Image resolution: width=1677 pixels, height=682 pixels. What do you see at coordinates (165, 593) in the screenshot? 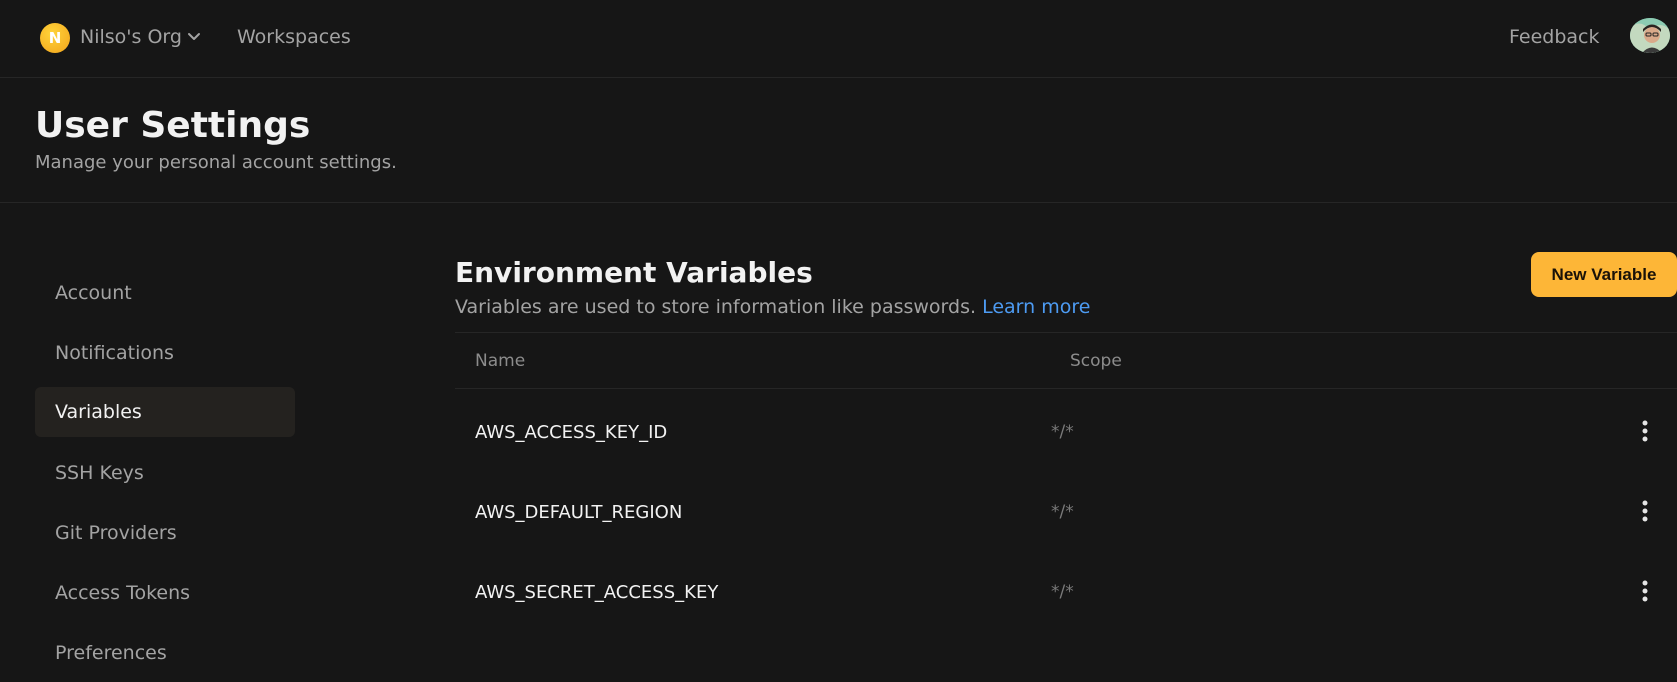
I see `sidebar-item-access-tokens: Access Tokens` at bounding box center [165, 593].